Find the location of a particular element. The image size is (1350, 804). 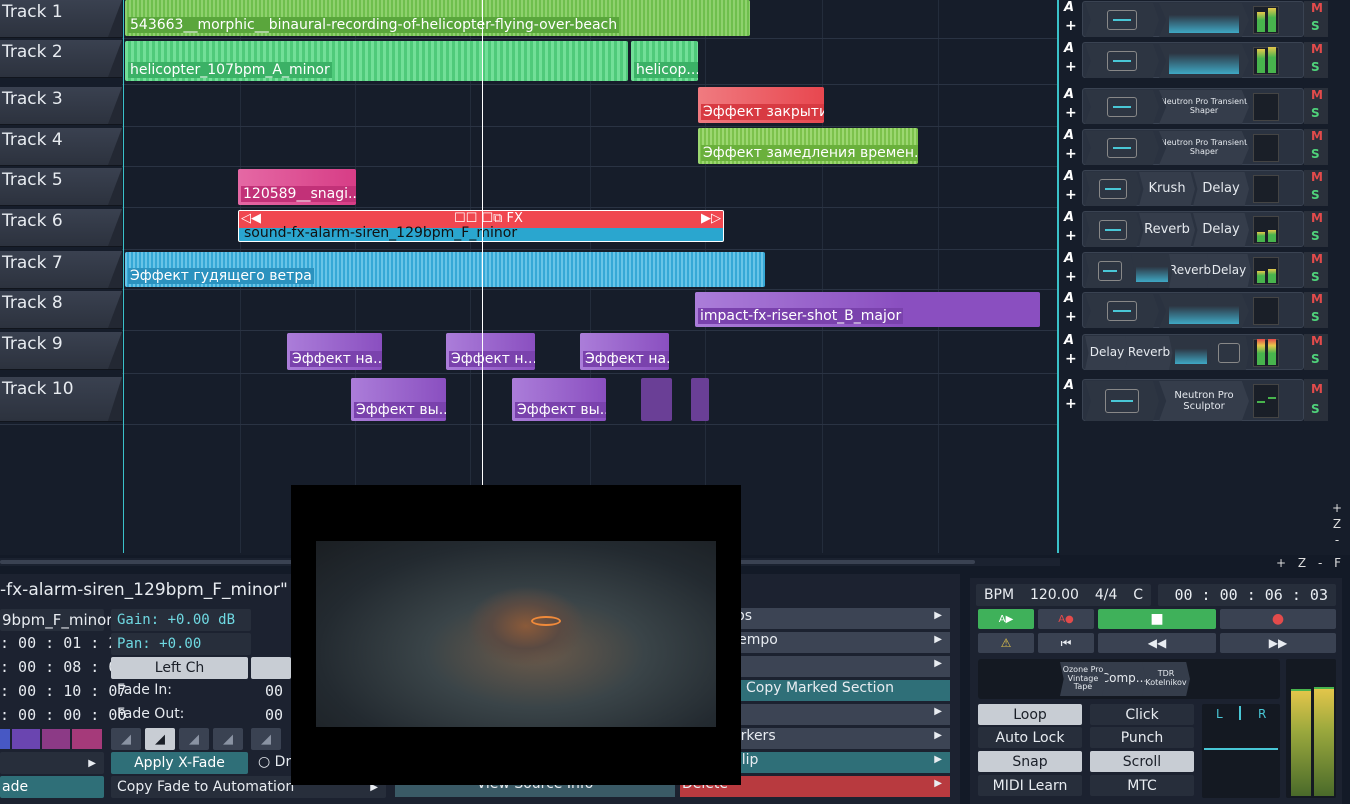

playhead is located at coordinates (482, 242).